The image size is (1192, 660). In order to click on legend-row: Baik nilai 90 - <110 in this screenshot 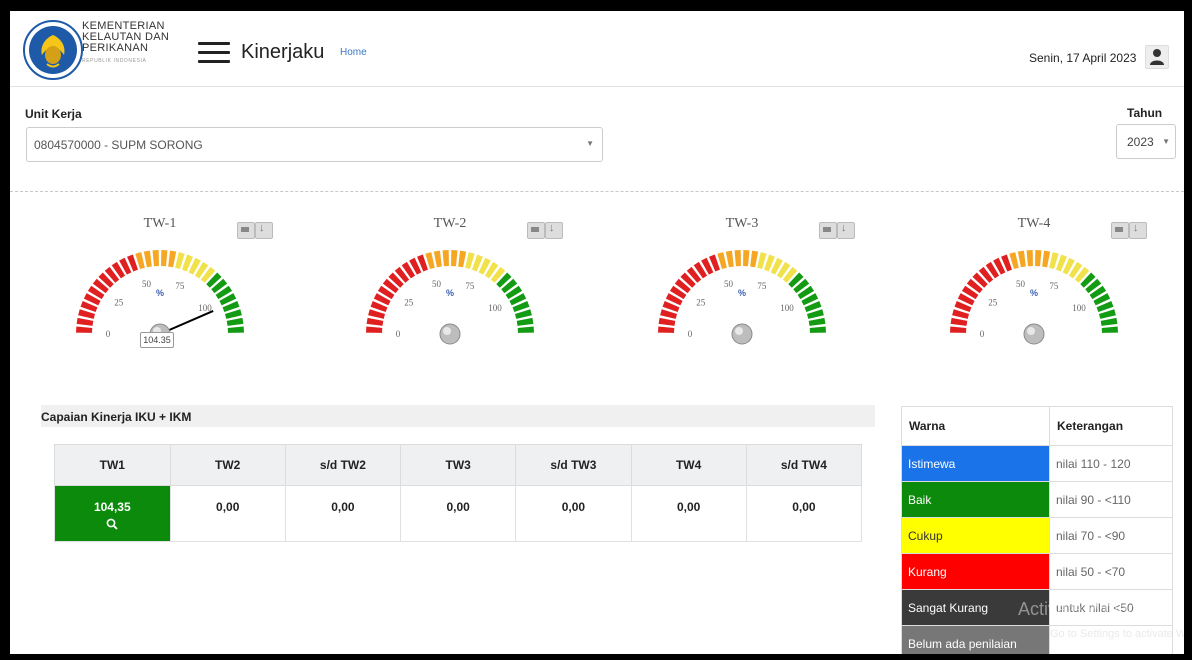, I will do `click(1037, 499)`.